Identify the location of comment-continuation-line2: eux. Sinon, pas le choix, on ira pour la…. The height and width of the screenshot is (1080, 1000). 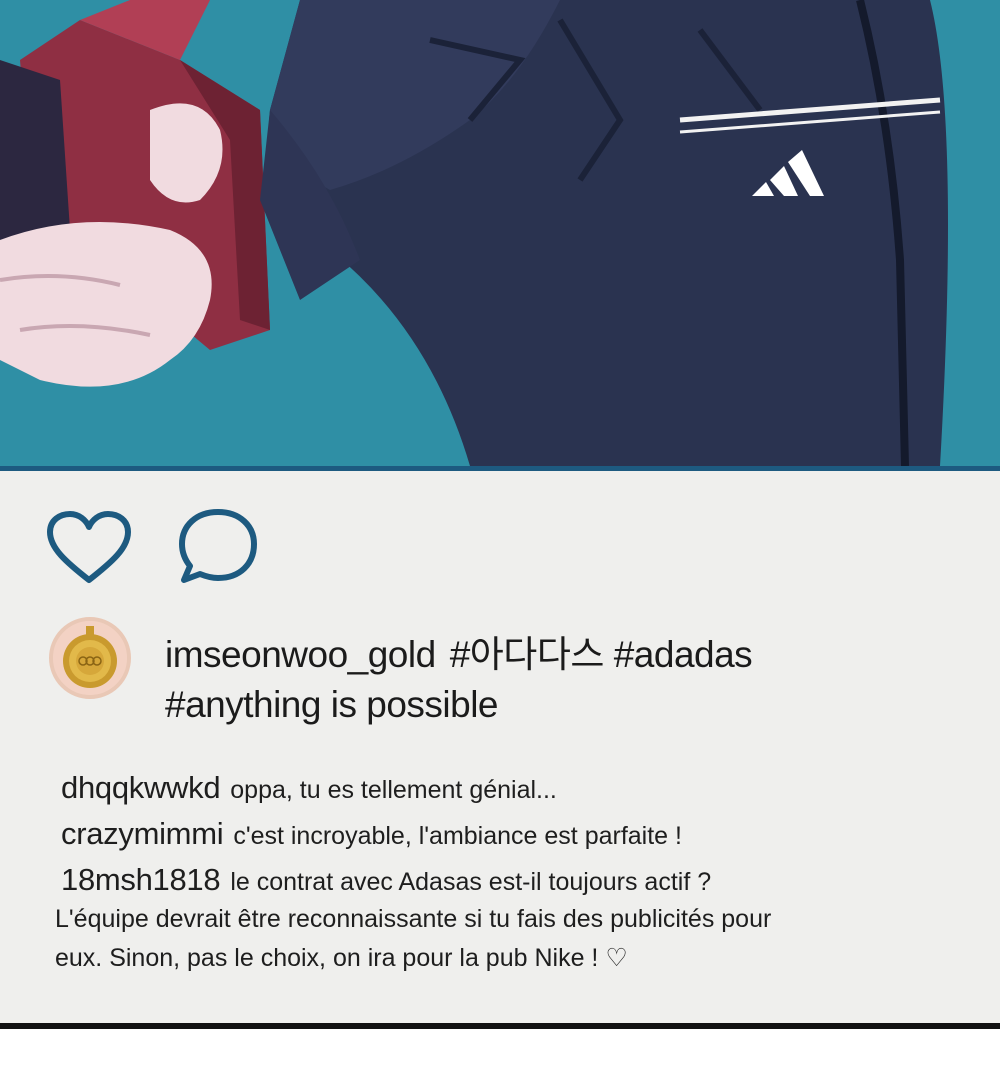
(341, 958).